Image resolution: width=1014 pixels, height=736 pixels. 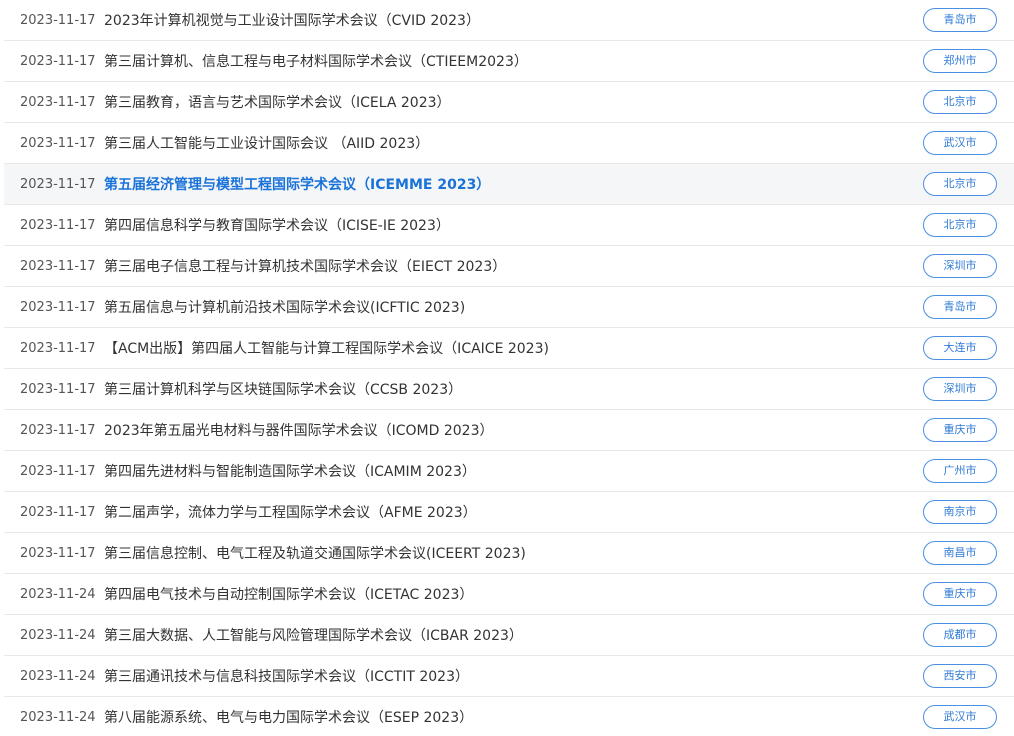 What do you see at coordinates (290, 512) in the screenshot?
I see `conference-title-link: 第二届声学，流体力学与工程国际学术会议（AFME 2023）` at bounding box center [290, 512].